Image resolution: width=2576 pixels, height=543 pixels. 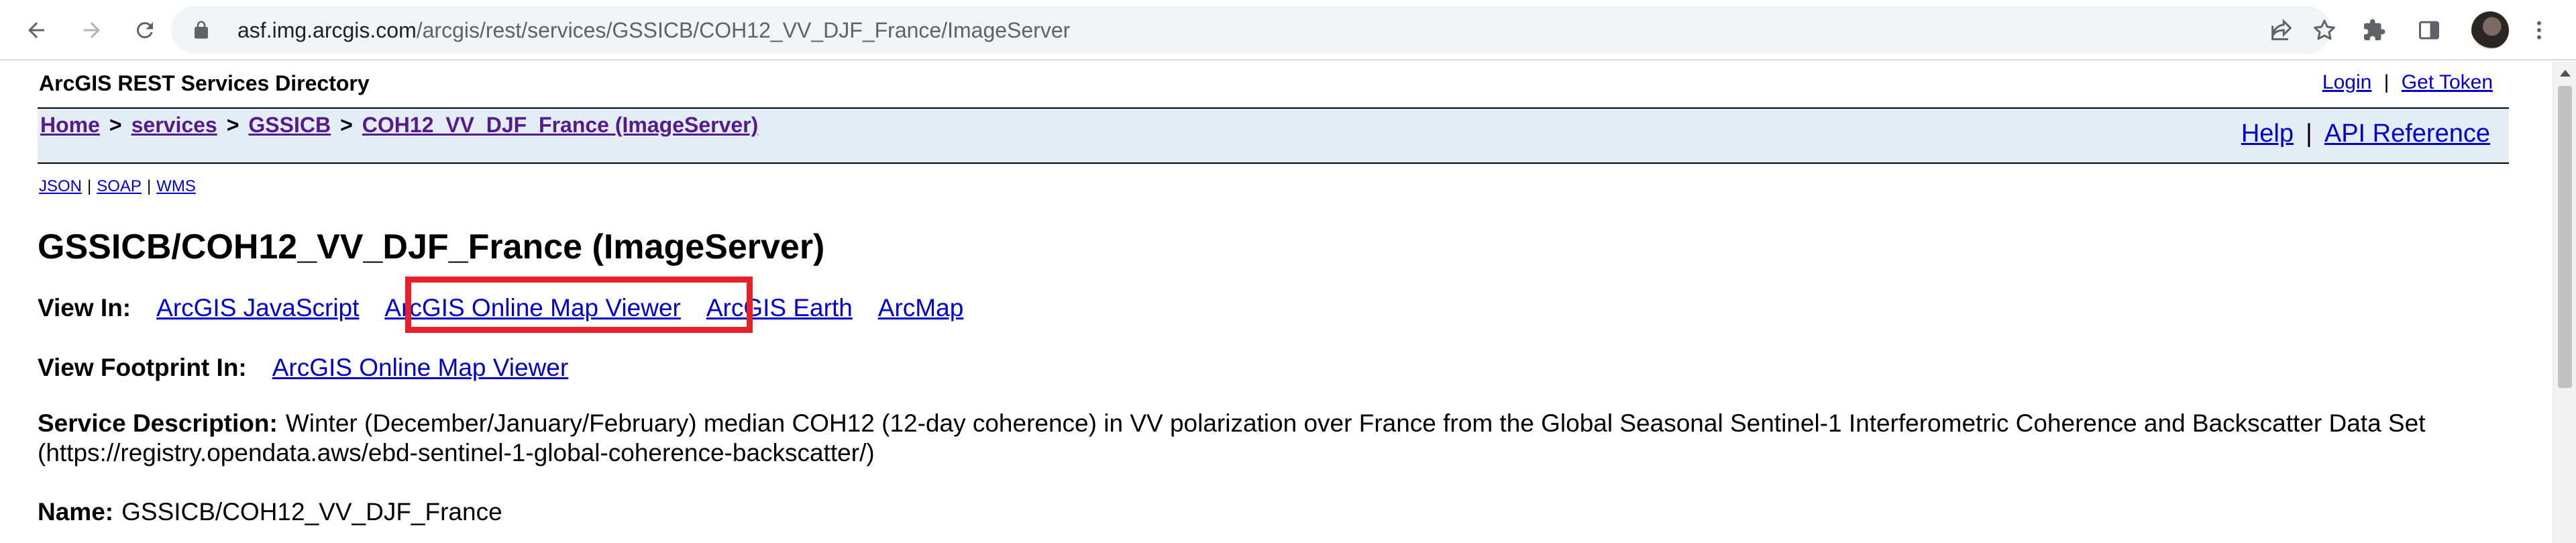 What do you see at coordinates (70, 125) in the screenshot?
I see `breadcrumb-home: Home` at bounding box center [70, 125].